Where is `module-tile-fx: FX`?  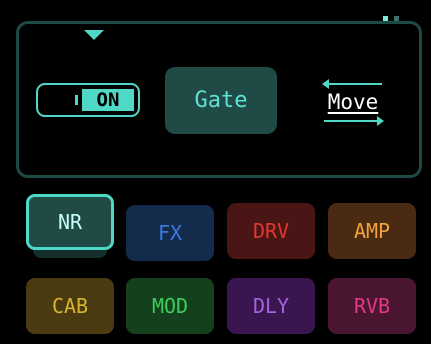
module-tile-fx: FX is located at coordinates (170, 233).